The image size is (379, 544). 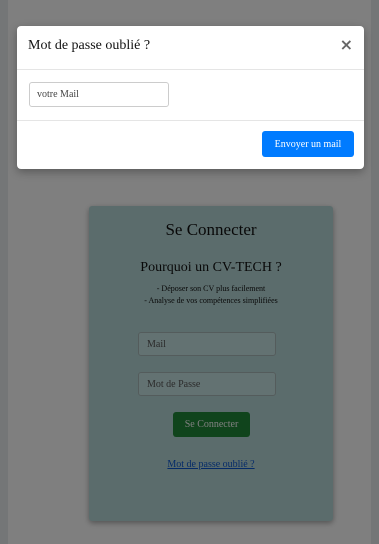 I want to click on recovery-email-input, so click(x=99, y=94).